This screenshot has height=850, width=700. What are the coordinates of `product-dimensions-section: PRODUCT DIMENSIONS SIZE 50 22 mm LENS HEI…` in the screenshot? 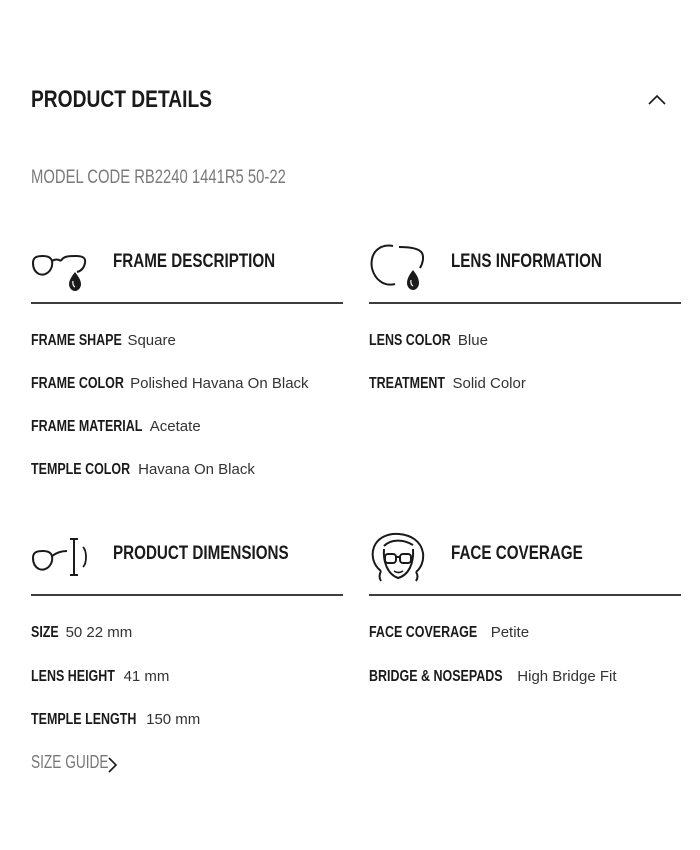 It's located at (187, 628).